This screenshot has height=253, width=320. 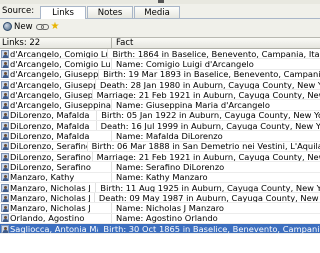 What do you see at coordinates (193, 105) in the screenshot?
I see `fact-cell: Name: Giuseppina Maria d'Arcangelo` at bounding box center [193, 105].